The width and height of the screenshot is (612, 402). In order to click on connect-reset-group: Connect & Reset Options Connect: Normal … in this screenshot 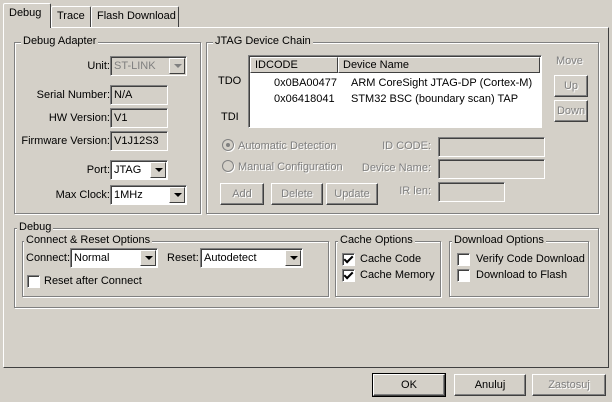, I will do `click(175, 265)`.